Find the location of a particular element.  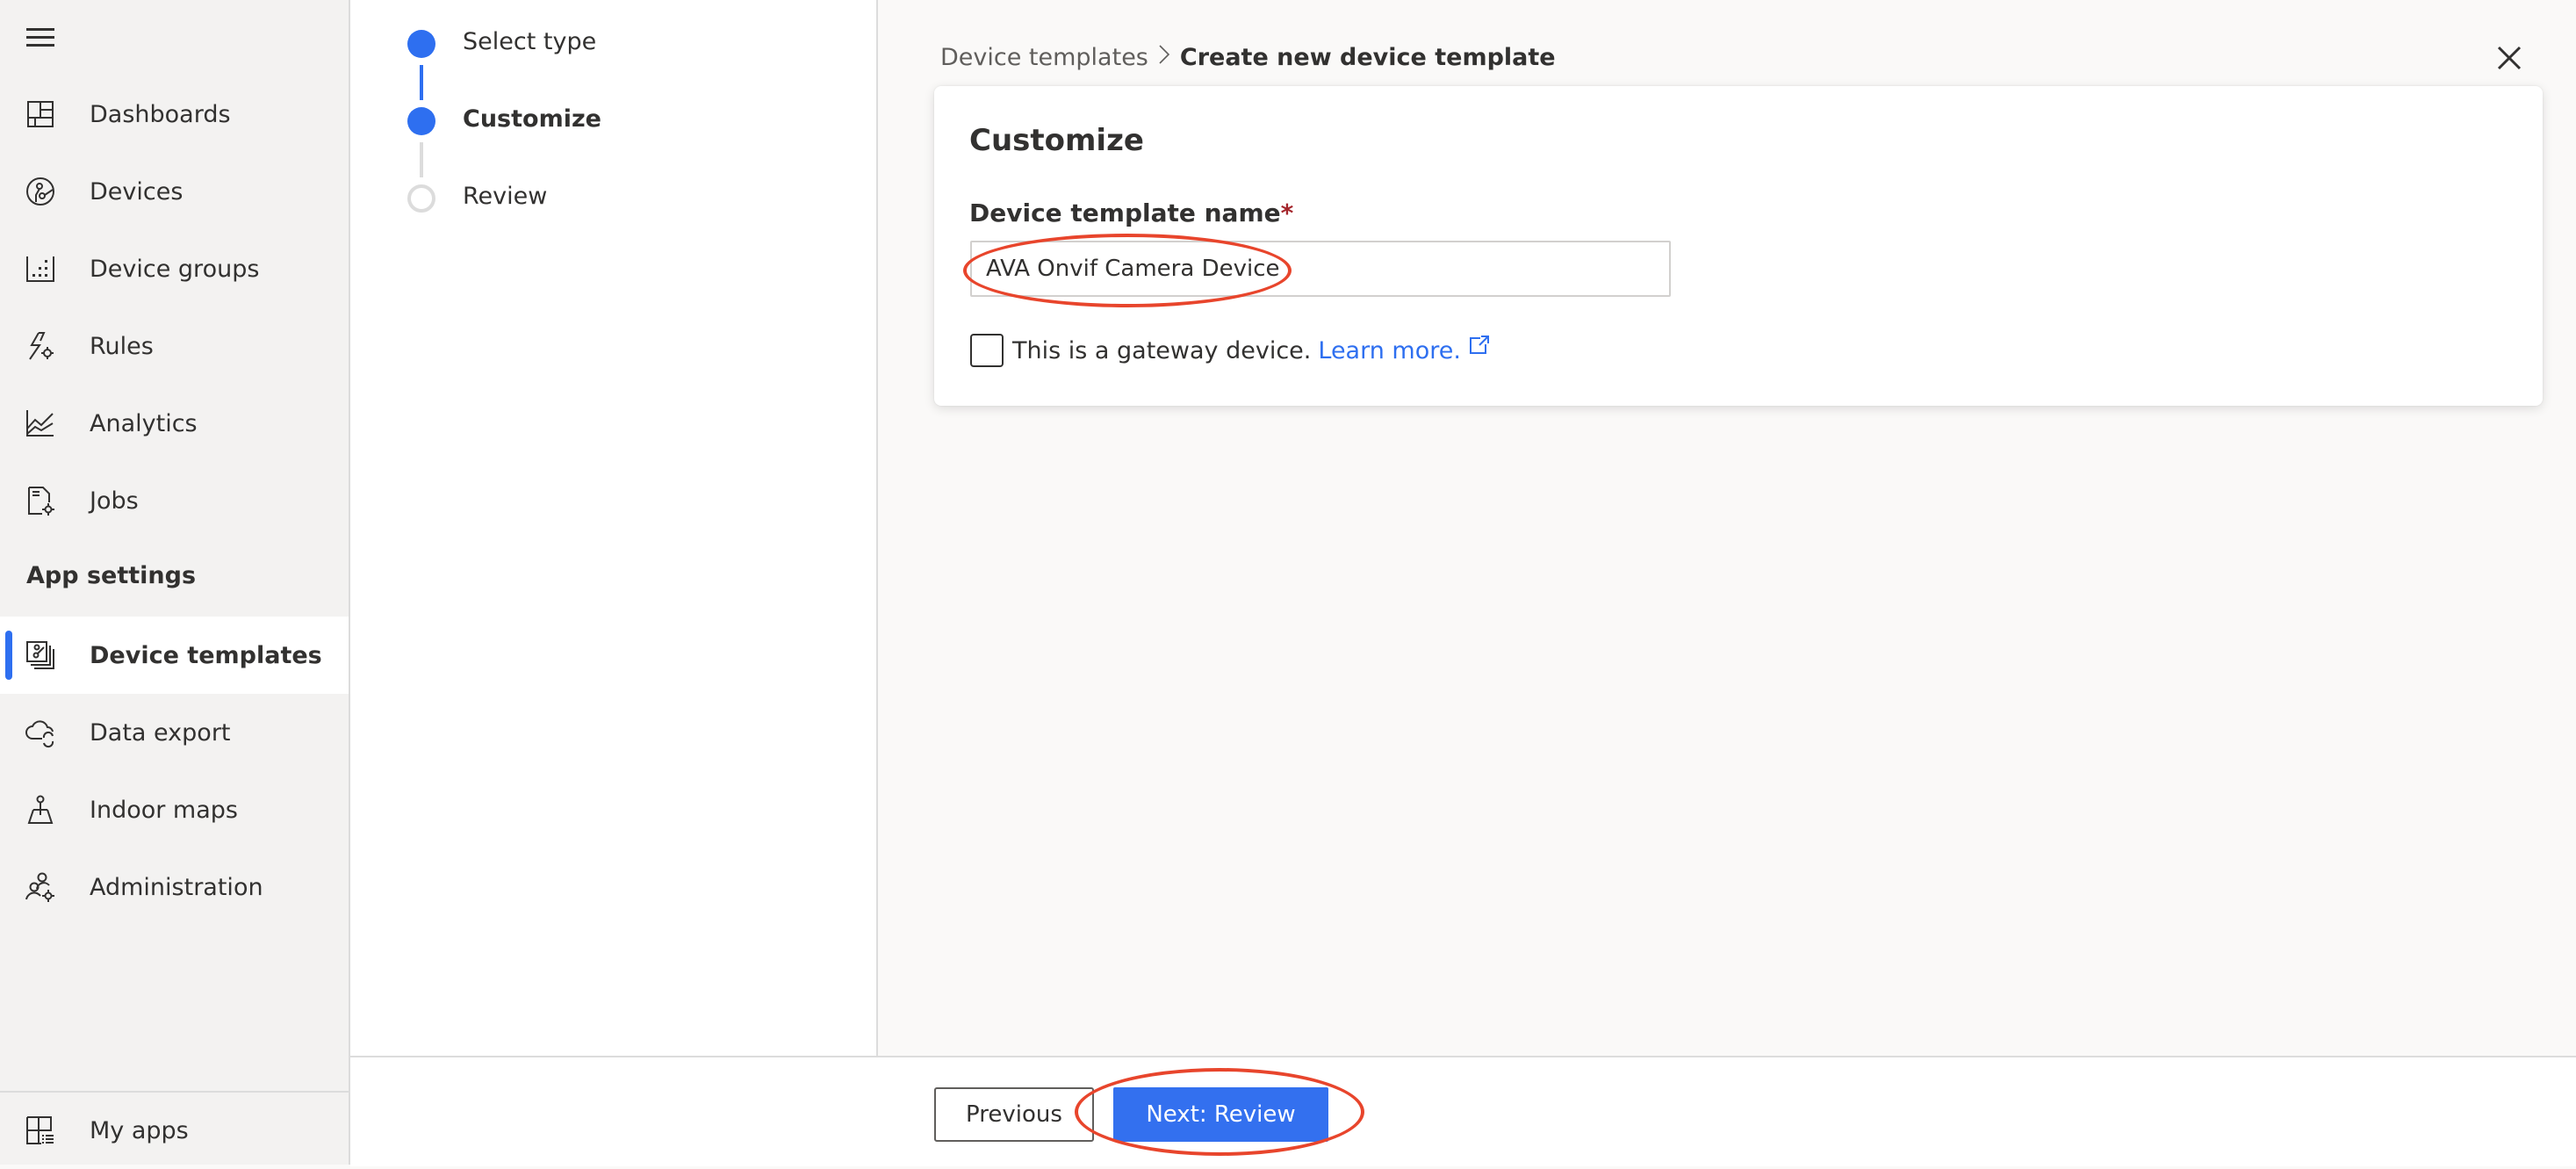

data-export-icon is located at coordinates (40, 732).